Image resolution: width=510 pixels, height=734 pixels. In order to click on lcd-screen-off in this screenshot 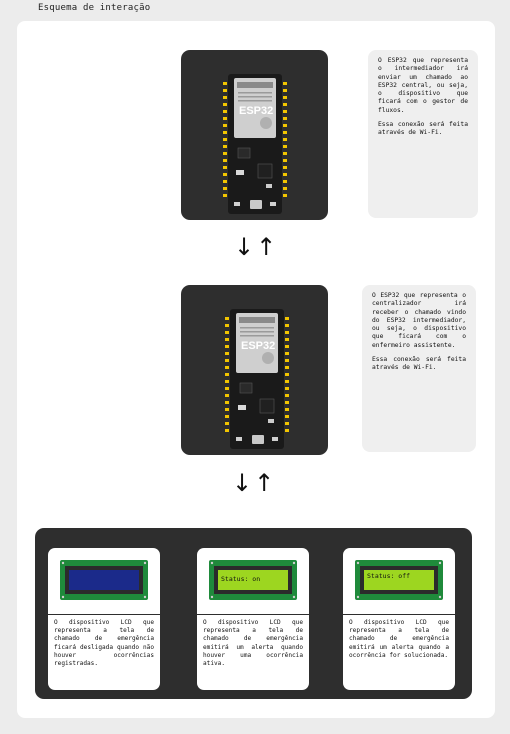, I will do `click(104, 580)`.